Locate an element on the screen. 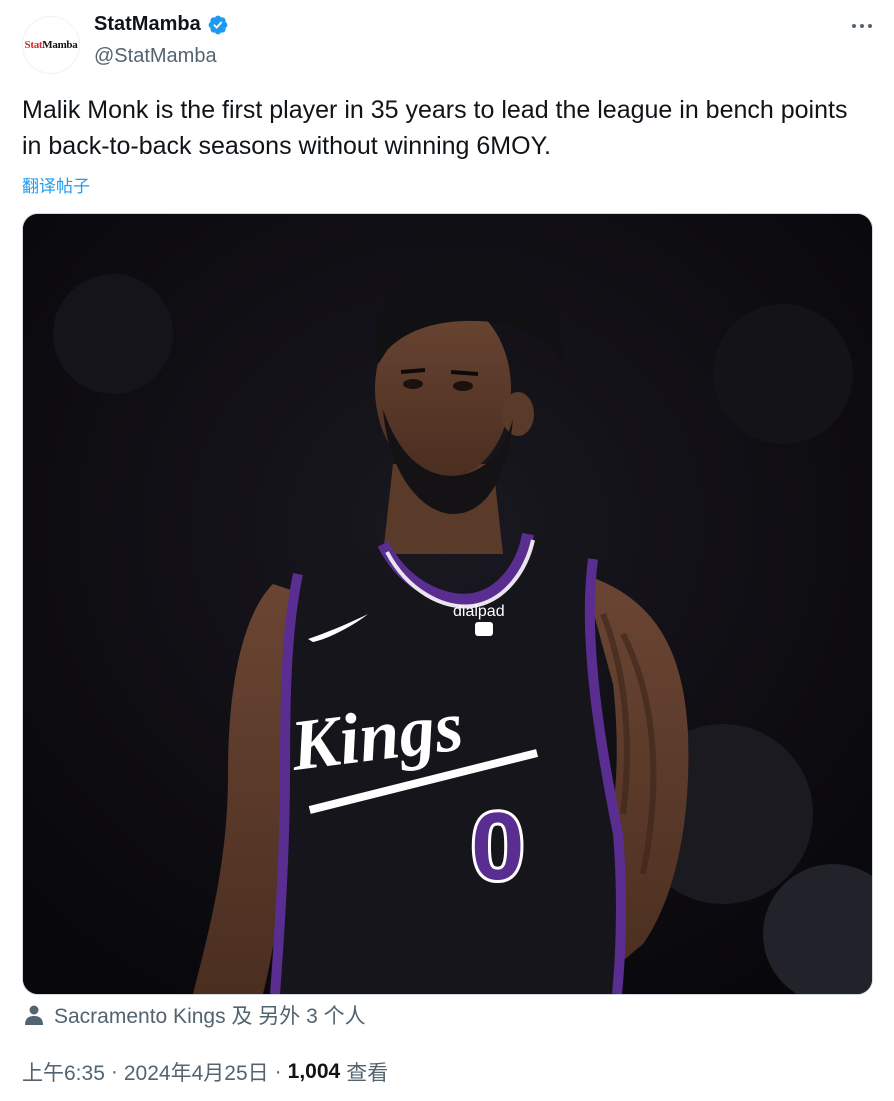 This screenshot has height=1101, width=894. author-handle: @StatMamba is located at coordinates (155, 56).